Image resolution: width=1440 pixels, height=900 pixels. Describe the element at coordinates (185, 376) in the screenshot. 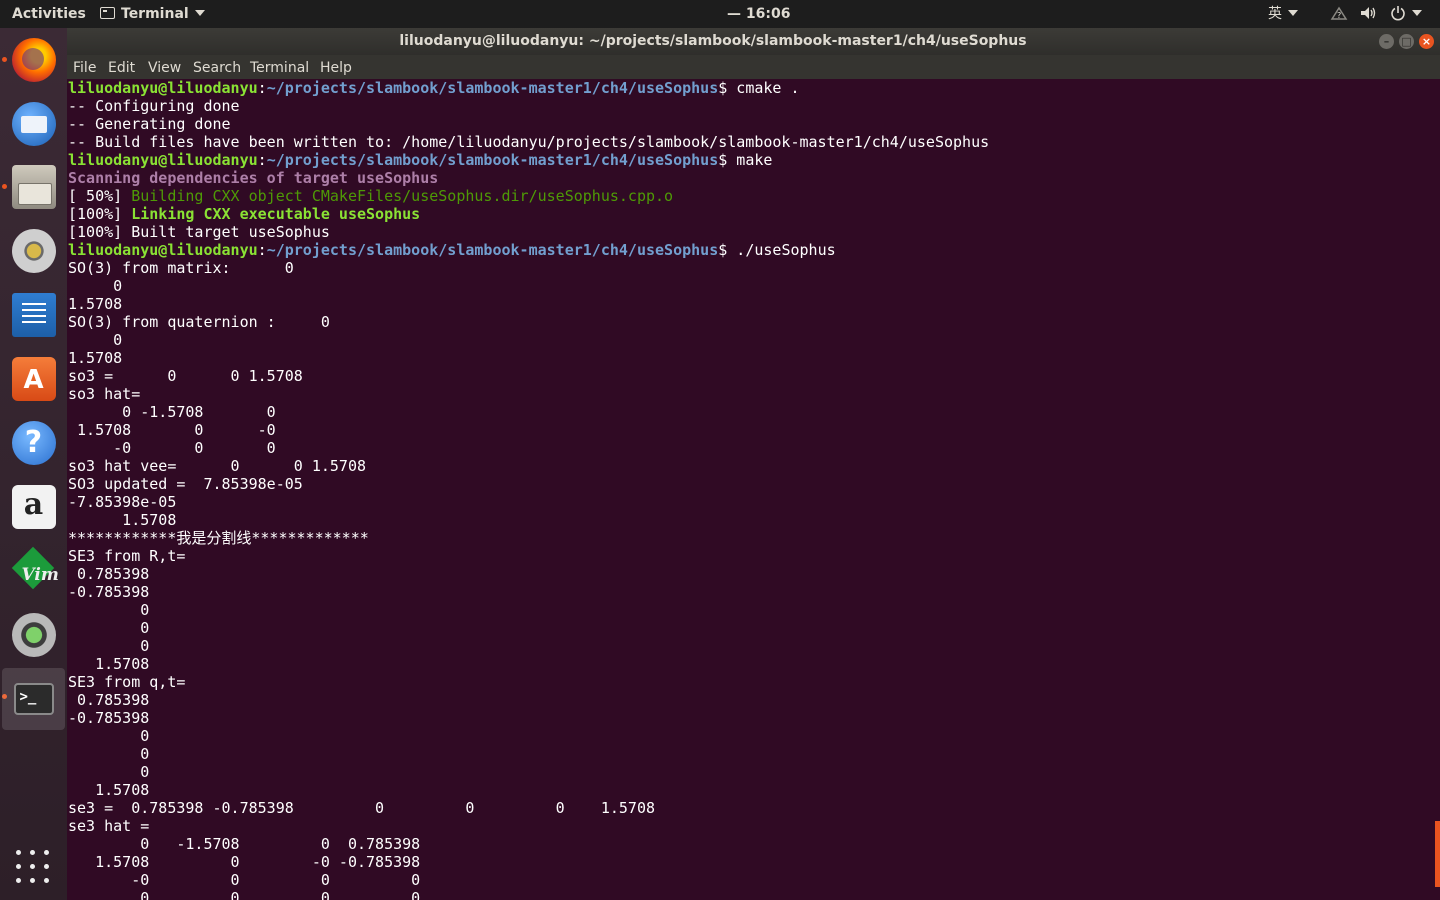

I see `output-text: so3 = 0 0 1.5708` at that location.